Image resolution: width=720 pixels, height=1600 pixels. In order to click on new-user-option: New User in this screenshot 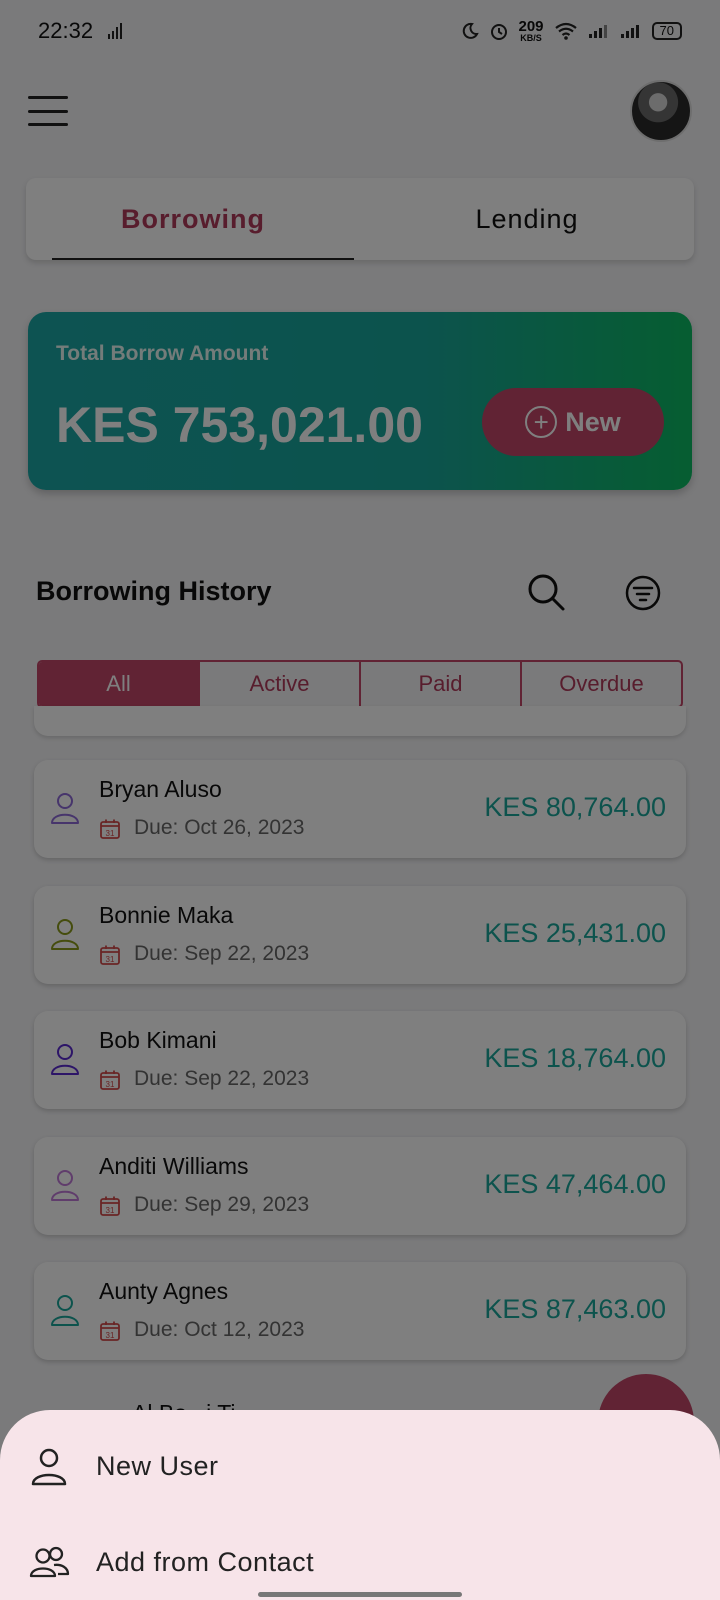, I will do `click(360, 1466)`.